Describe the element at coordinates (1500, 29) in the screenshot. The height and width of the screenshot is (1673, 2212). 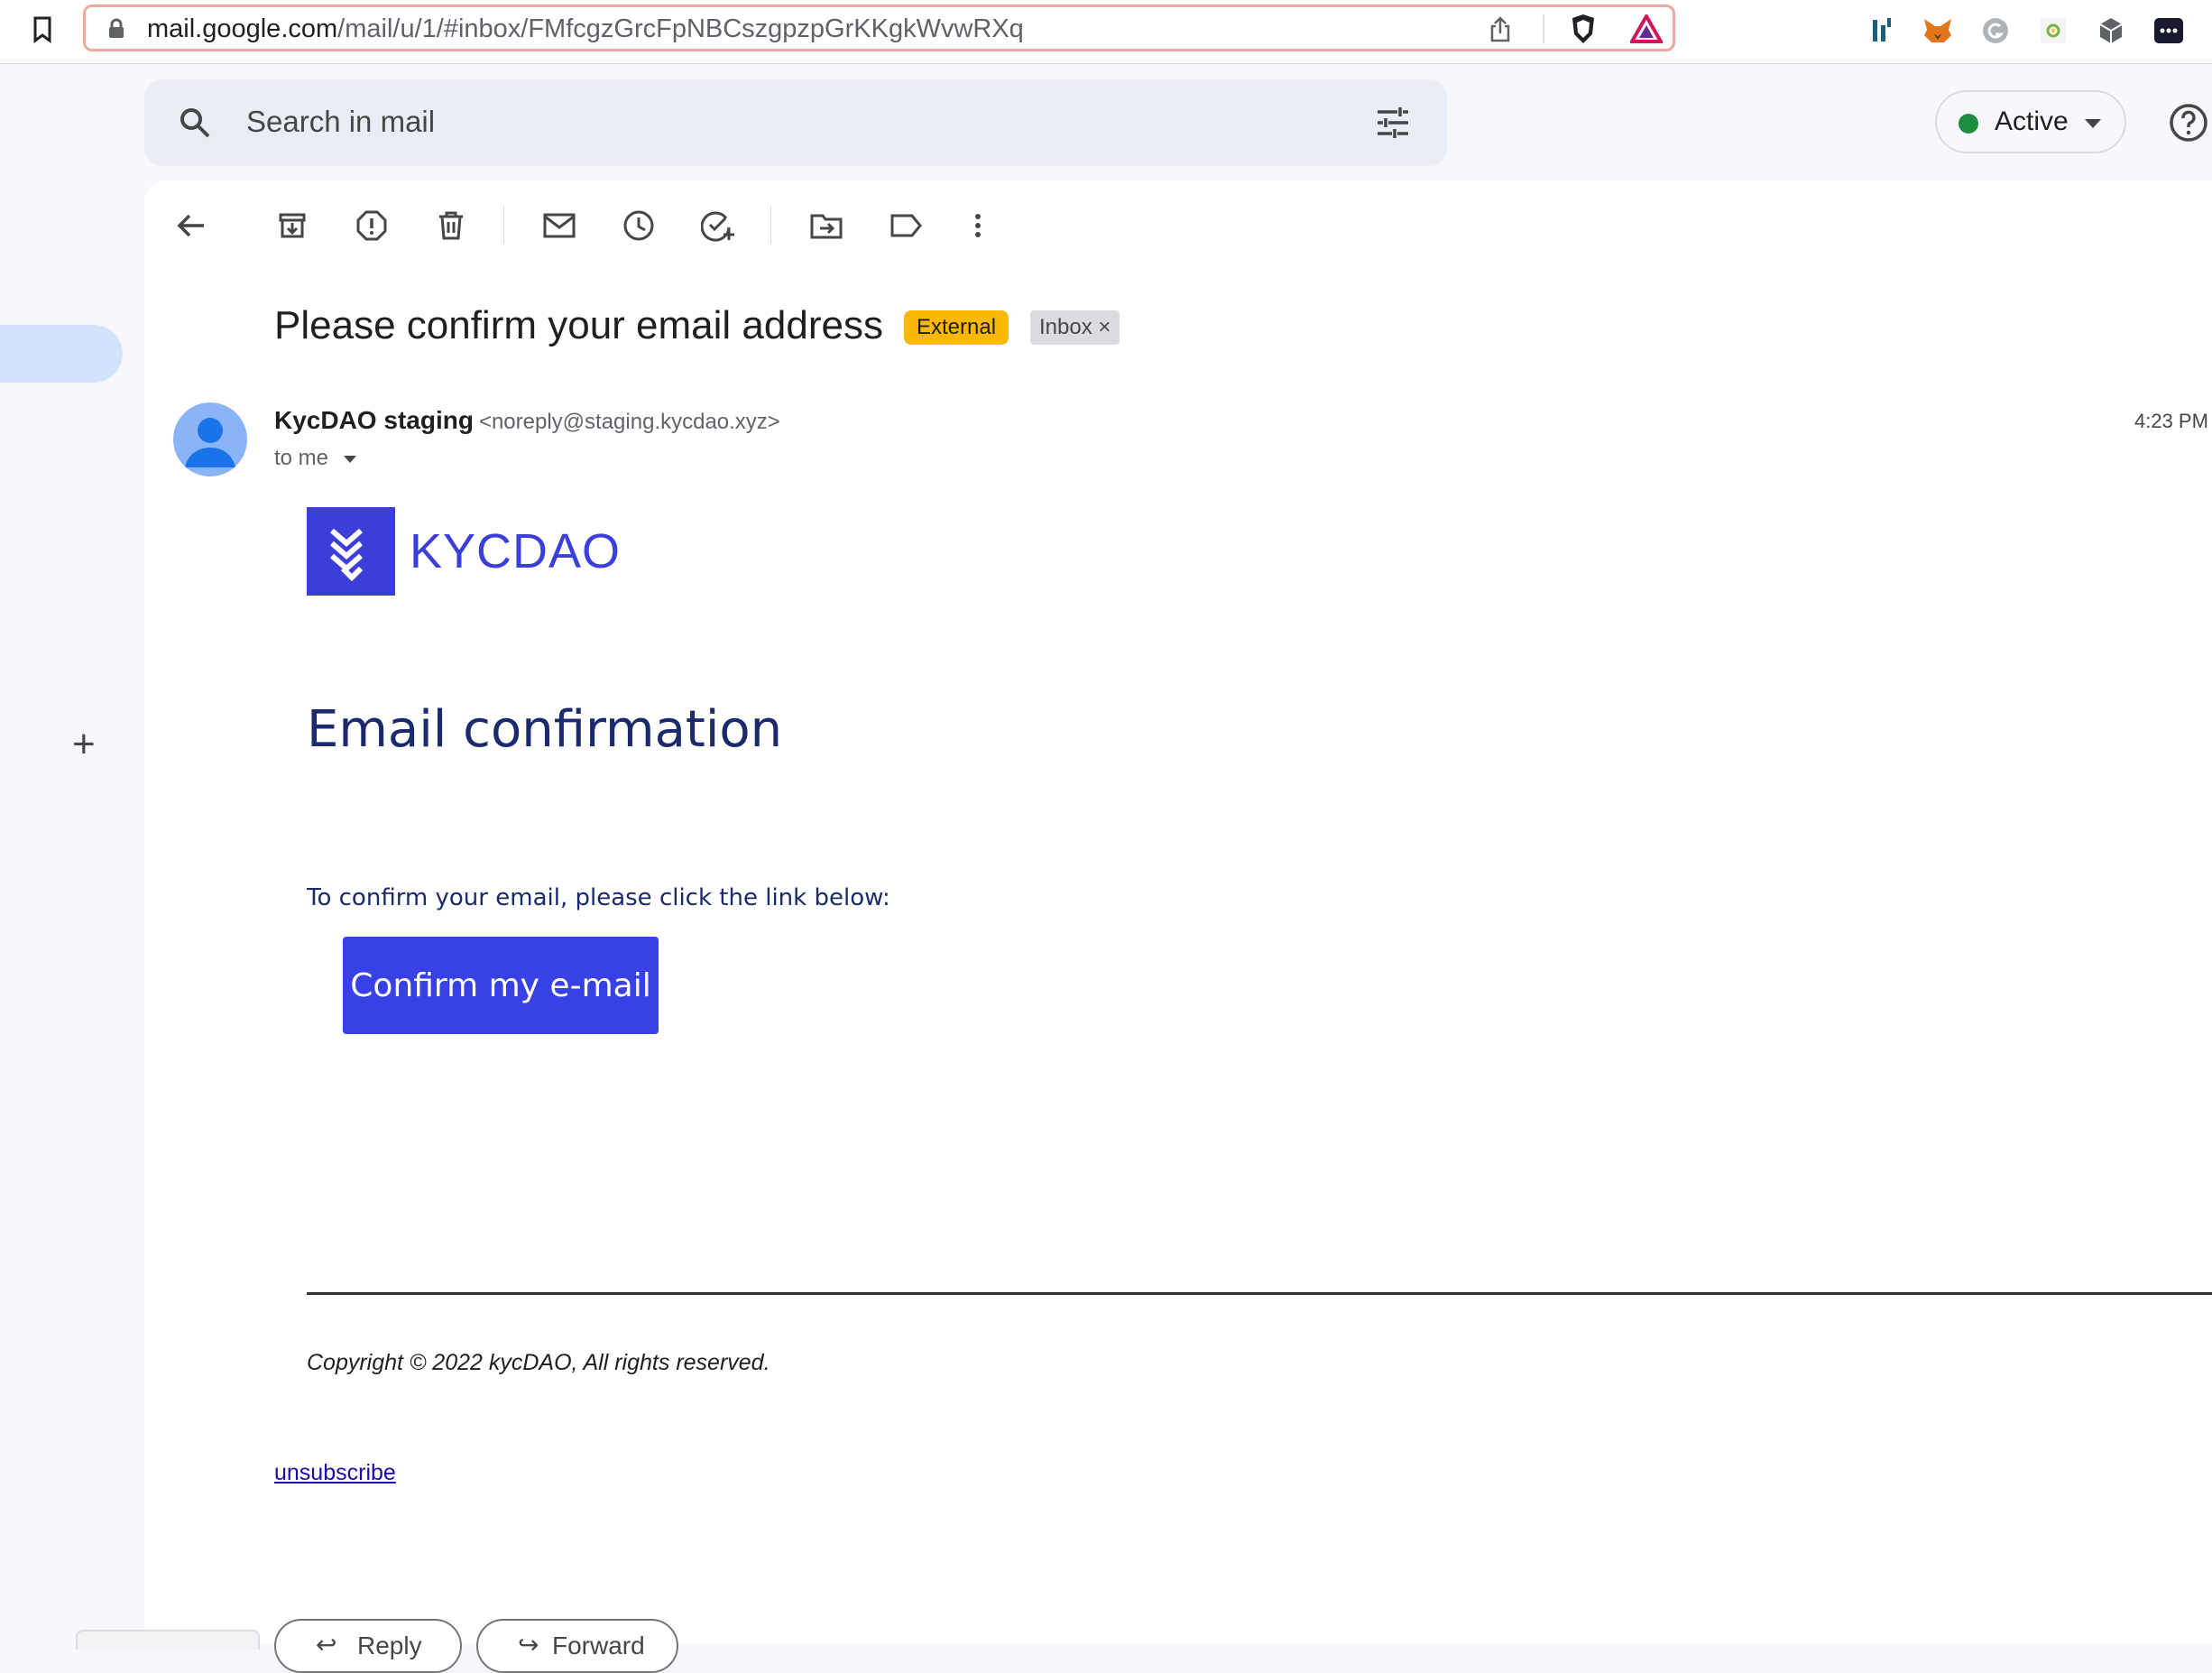
I see `share-icon` at that location.